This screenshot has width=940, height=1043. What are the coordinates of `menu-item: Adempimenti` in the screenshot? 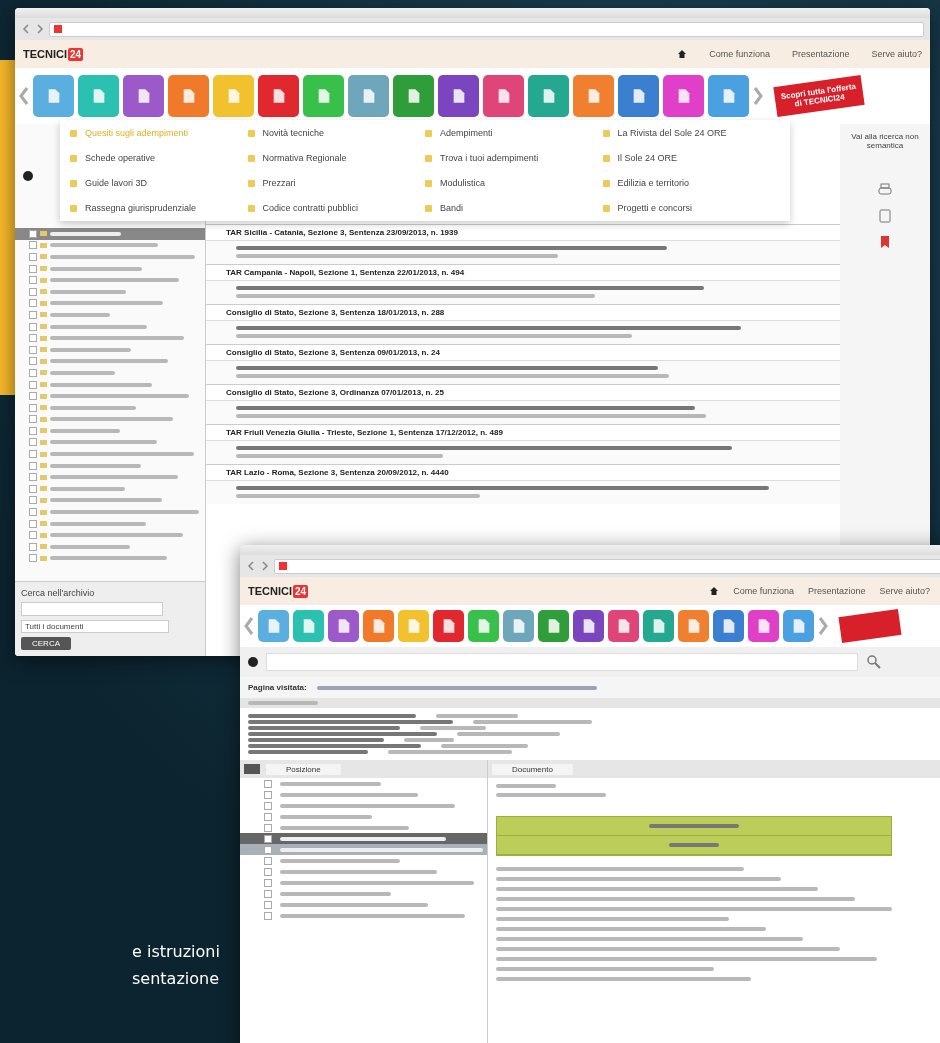 It's located at (514, 133).